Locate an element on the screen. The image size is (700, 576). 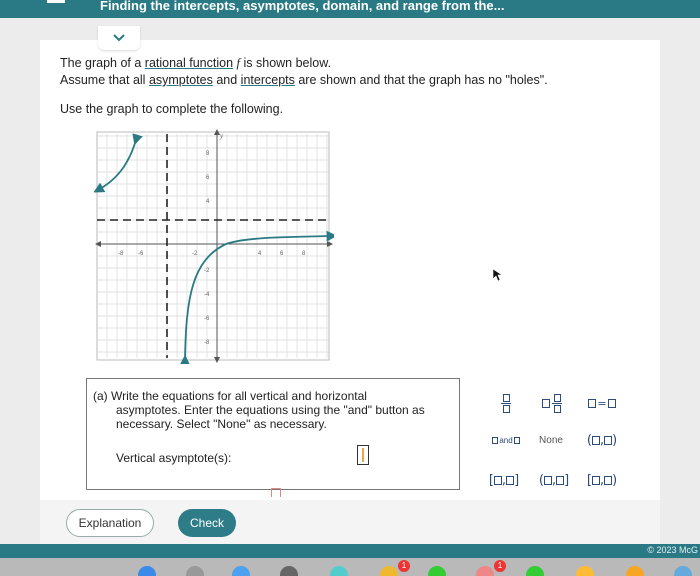
dock: 1 1 is located at coordinates (350, 567).